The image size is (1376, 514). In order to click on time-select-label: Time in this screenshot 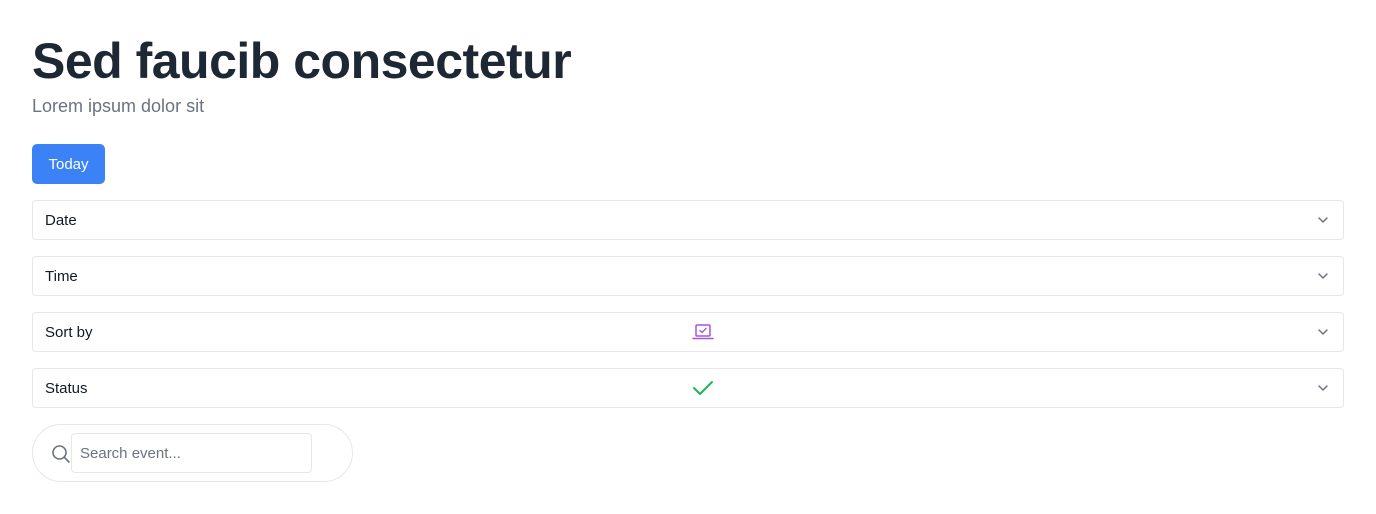, I will do `click(61, 276)`.